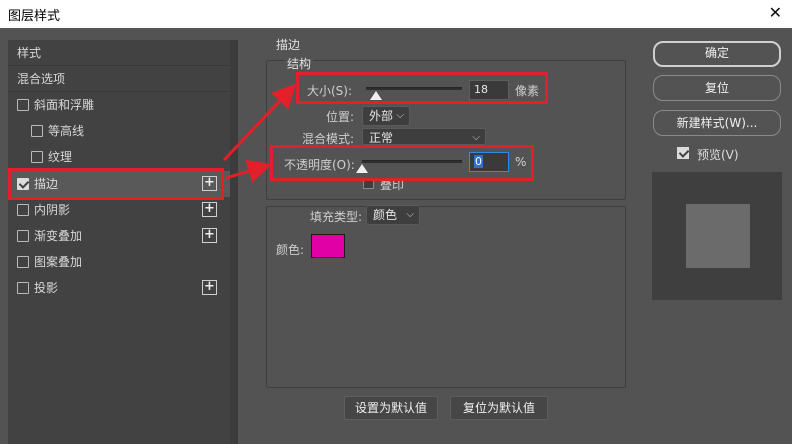 This screenshot has width=792, height=444. Describe the element at coordinates (119, 105) in the screenshot. I see `sidebar-item-bevel-emboss: 斜面和浮雕` at that location.